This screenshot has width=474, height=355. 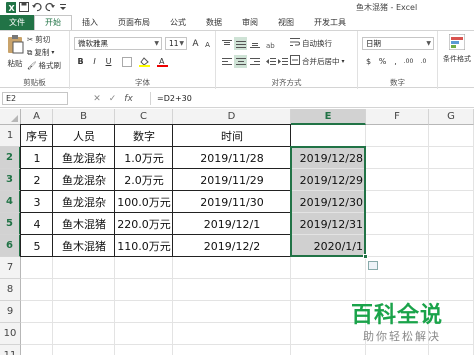 What do you see at coordinates (270, 43) in the screenshot?
I see `orientation-icon: ab` at bounding box center [270, 43].